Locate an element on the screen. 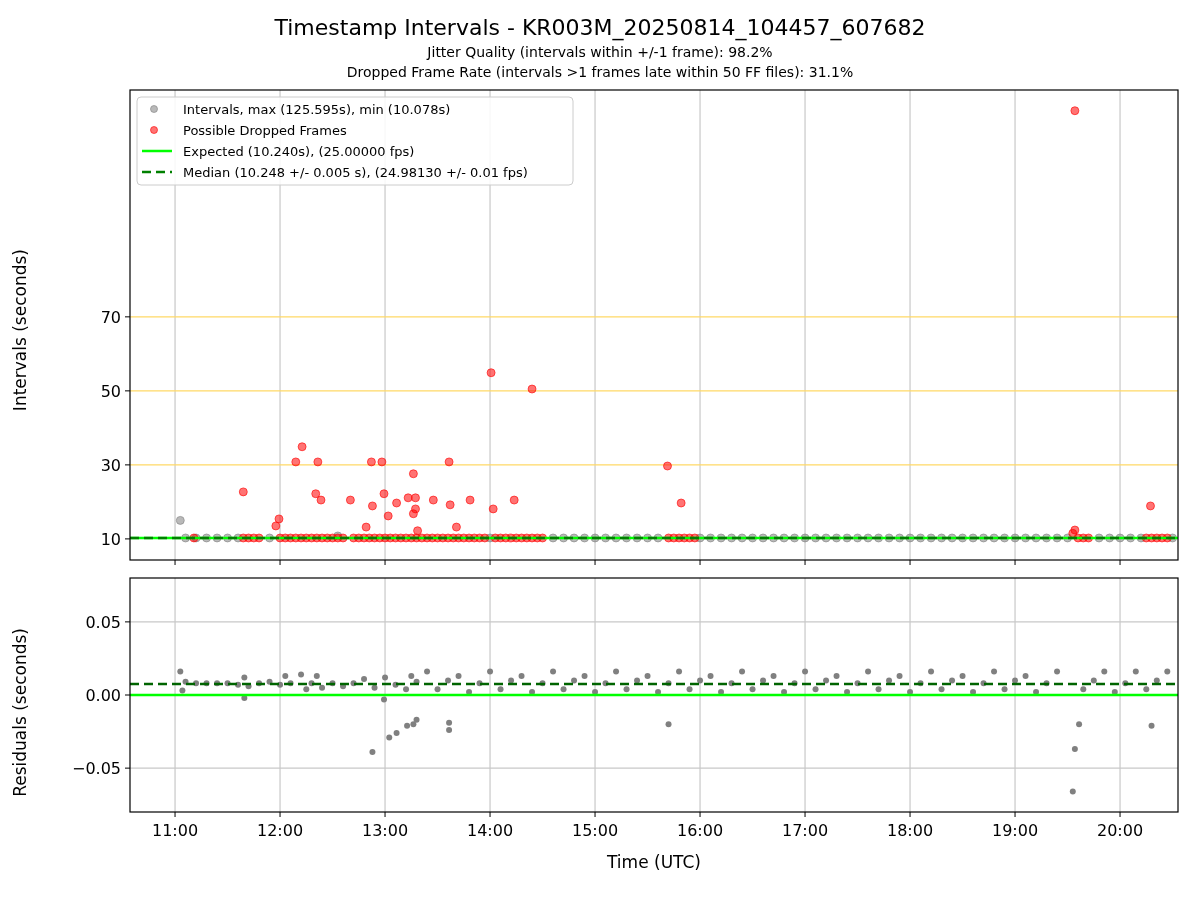  tick-label: 11:00 is located at coordinates (175, 830).